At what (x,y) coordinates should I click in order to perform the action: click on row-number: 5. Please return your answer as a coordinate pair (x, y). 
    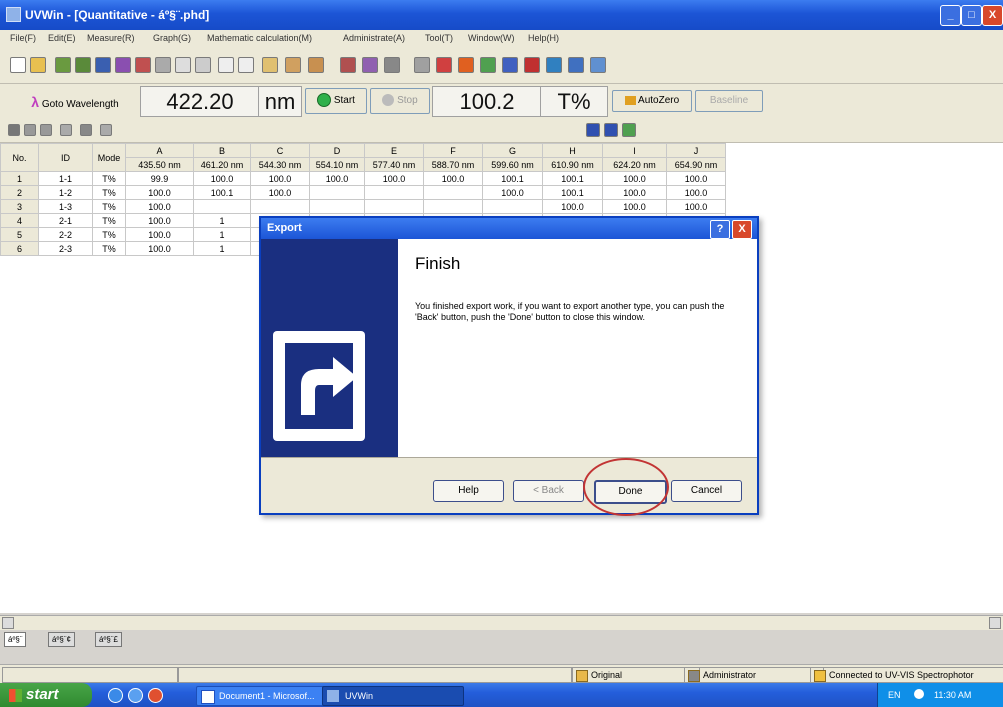
    Looking at the image, I should click on (19, 234).